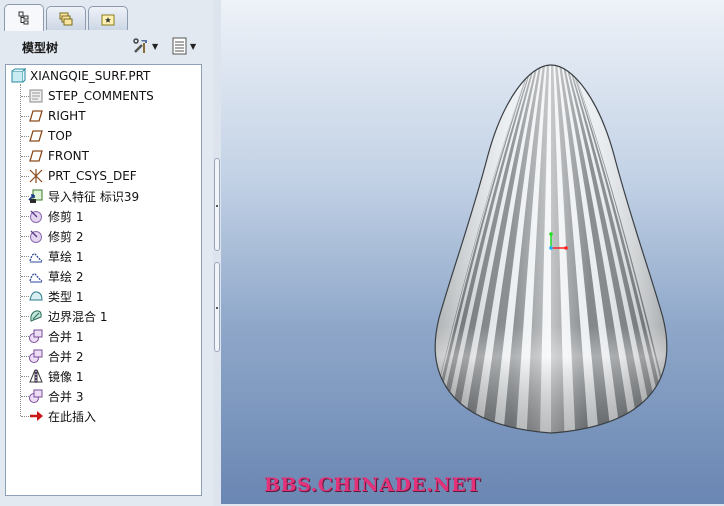 This screenshot has height=506, width=724. I want to click on tree-item-boundary-blend-1: 边界混合 1, so click(67, 316).